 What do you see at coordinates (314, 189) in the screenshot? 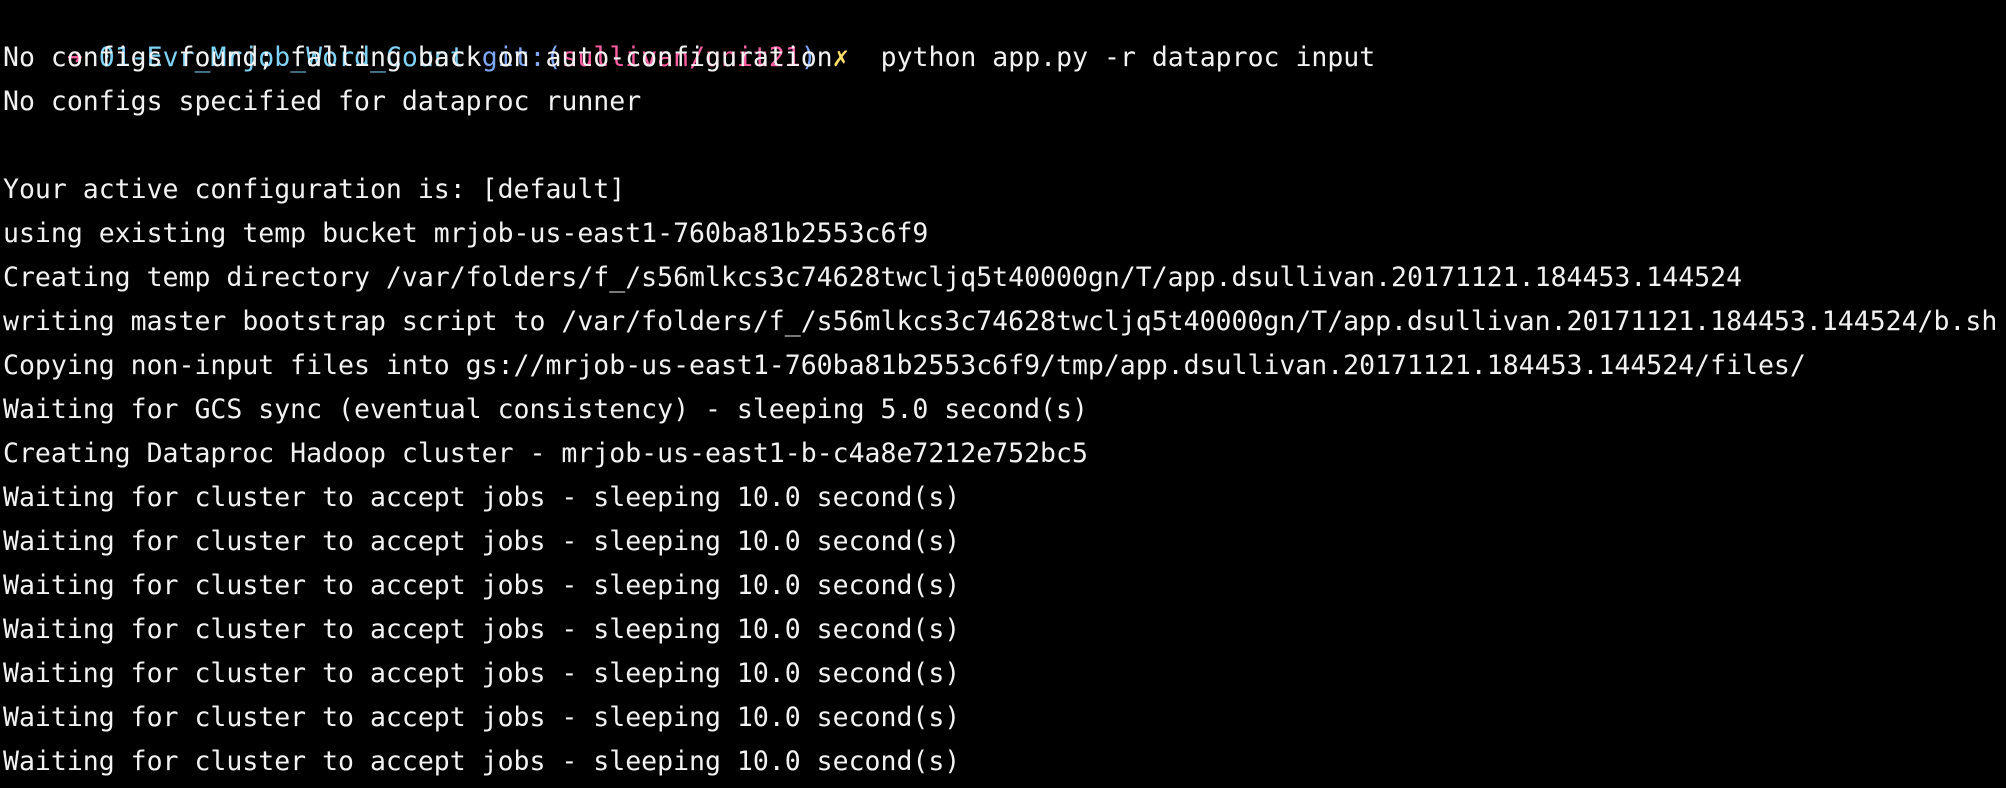
I see `output-line: Your active configuration is: [default]` at bounding box center [314, 189].